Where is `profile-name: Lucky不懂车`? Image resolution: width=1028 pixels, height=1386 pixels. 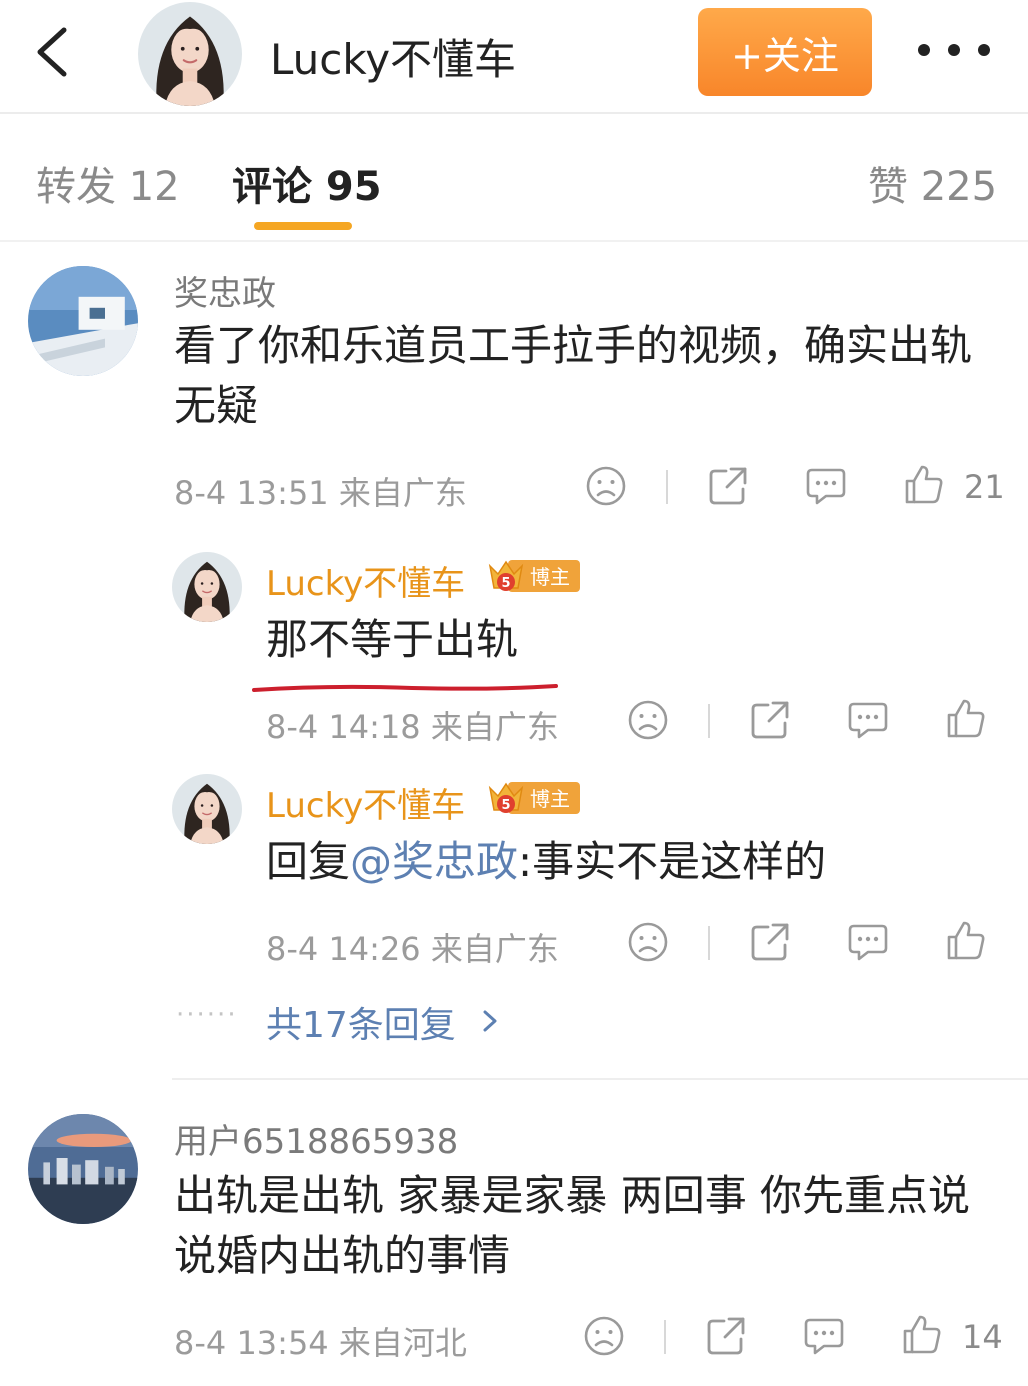 profile-name: Lucky不懂车 is located at coordinates (393, 56).